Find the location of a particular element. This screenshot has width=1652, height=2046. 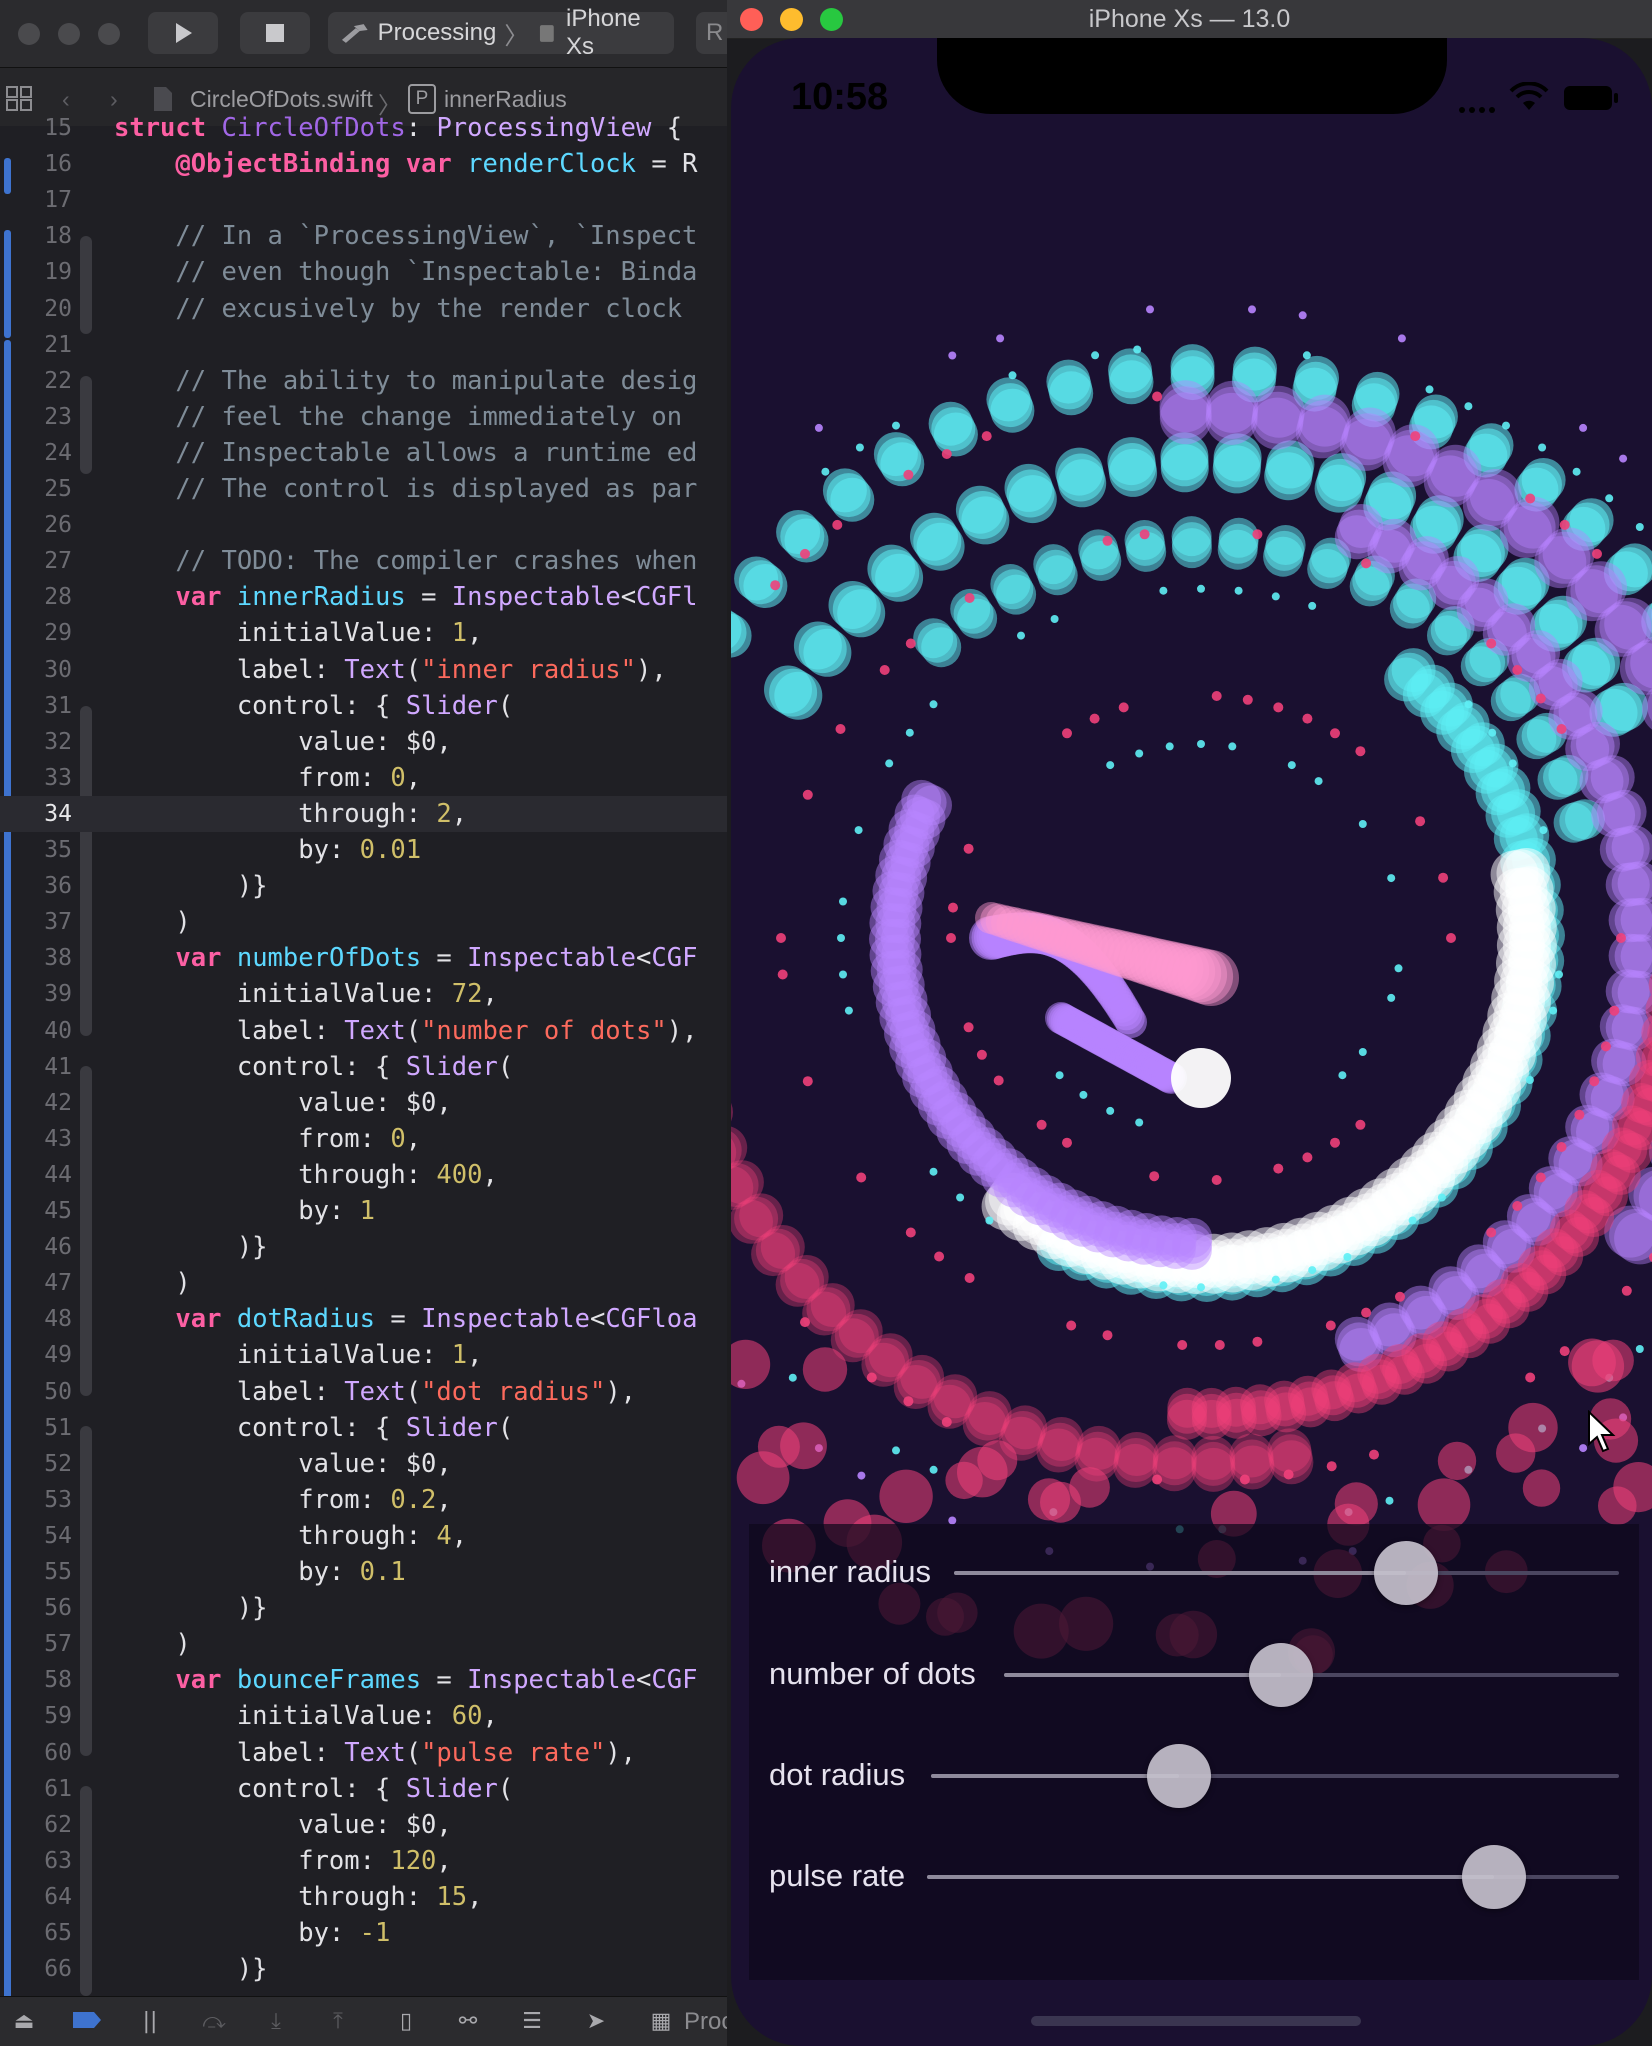

code-line: 41 control: { Slider( is located at coordinates (363, 1067).